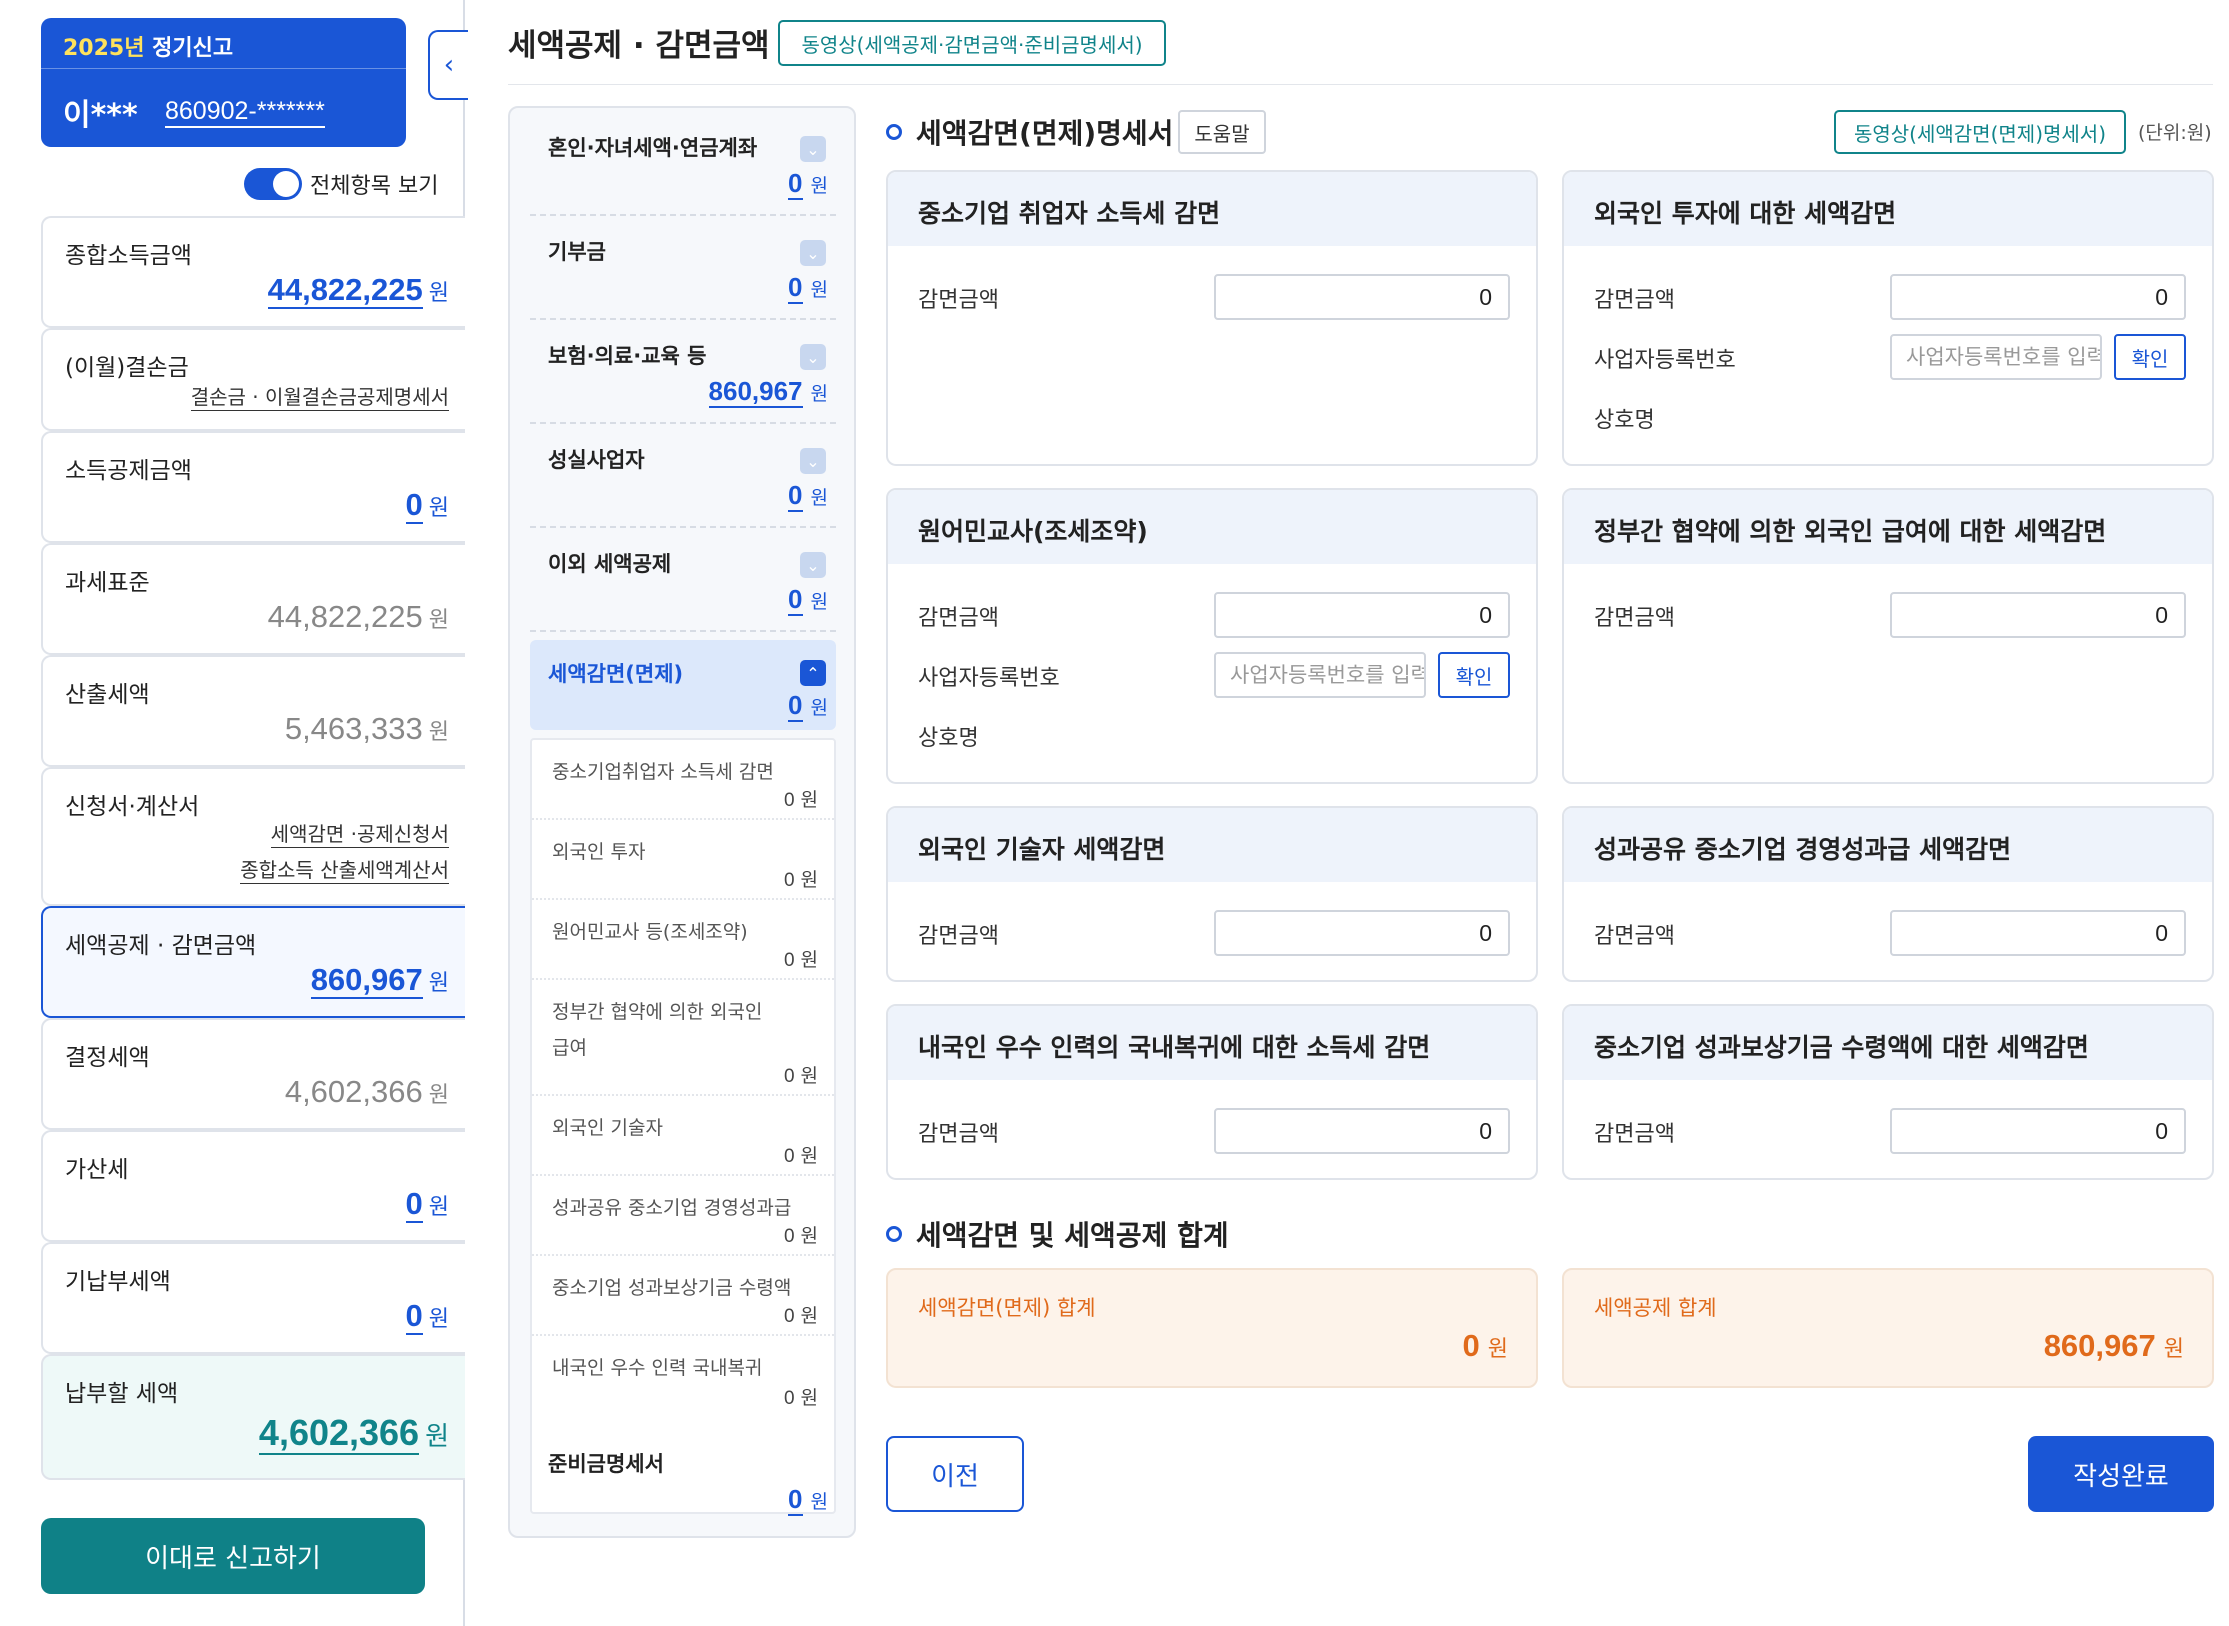 Image resolution: width=2229 pixels, height=1626 pixels. What do you see at coordinates (148, 48) in the screenshot?
I see `filing-period: 2025년 정기신고` at bounding box center [148, 48].